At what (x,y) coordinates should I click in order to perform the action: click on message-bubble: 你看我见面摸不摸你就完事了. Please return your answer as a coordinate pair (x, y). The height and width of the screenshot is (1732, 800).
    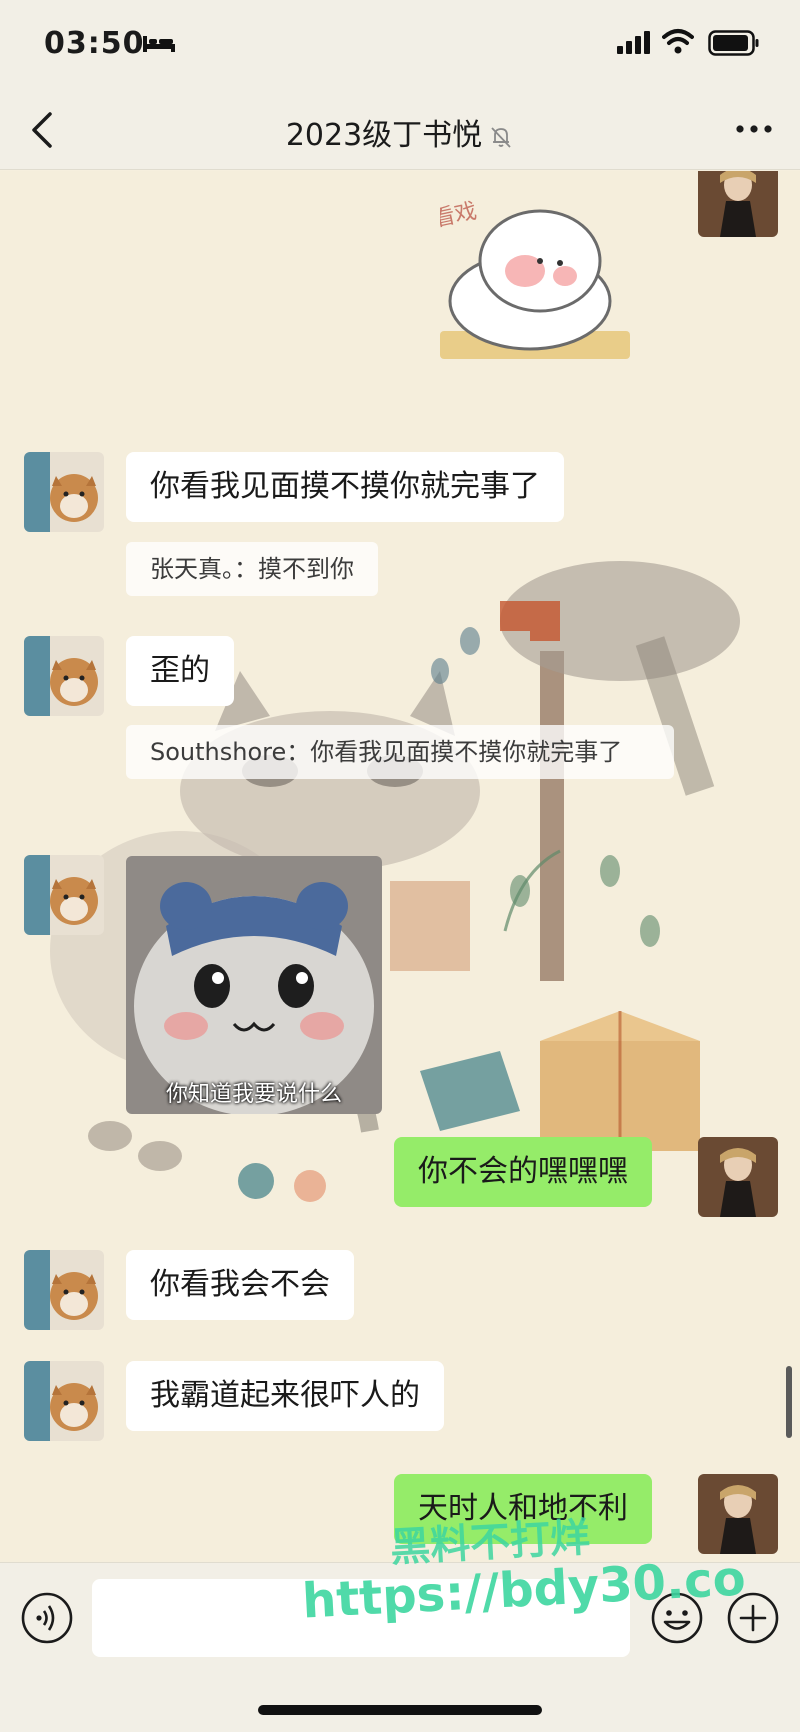
    Looking at the image, I should click on (345, 487).